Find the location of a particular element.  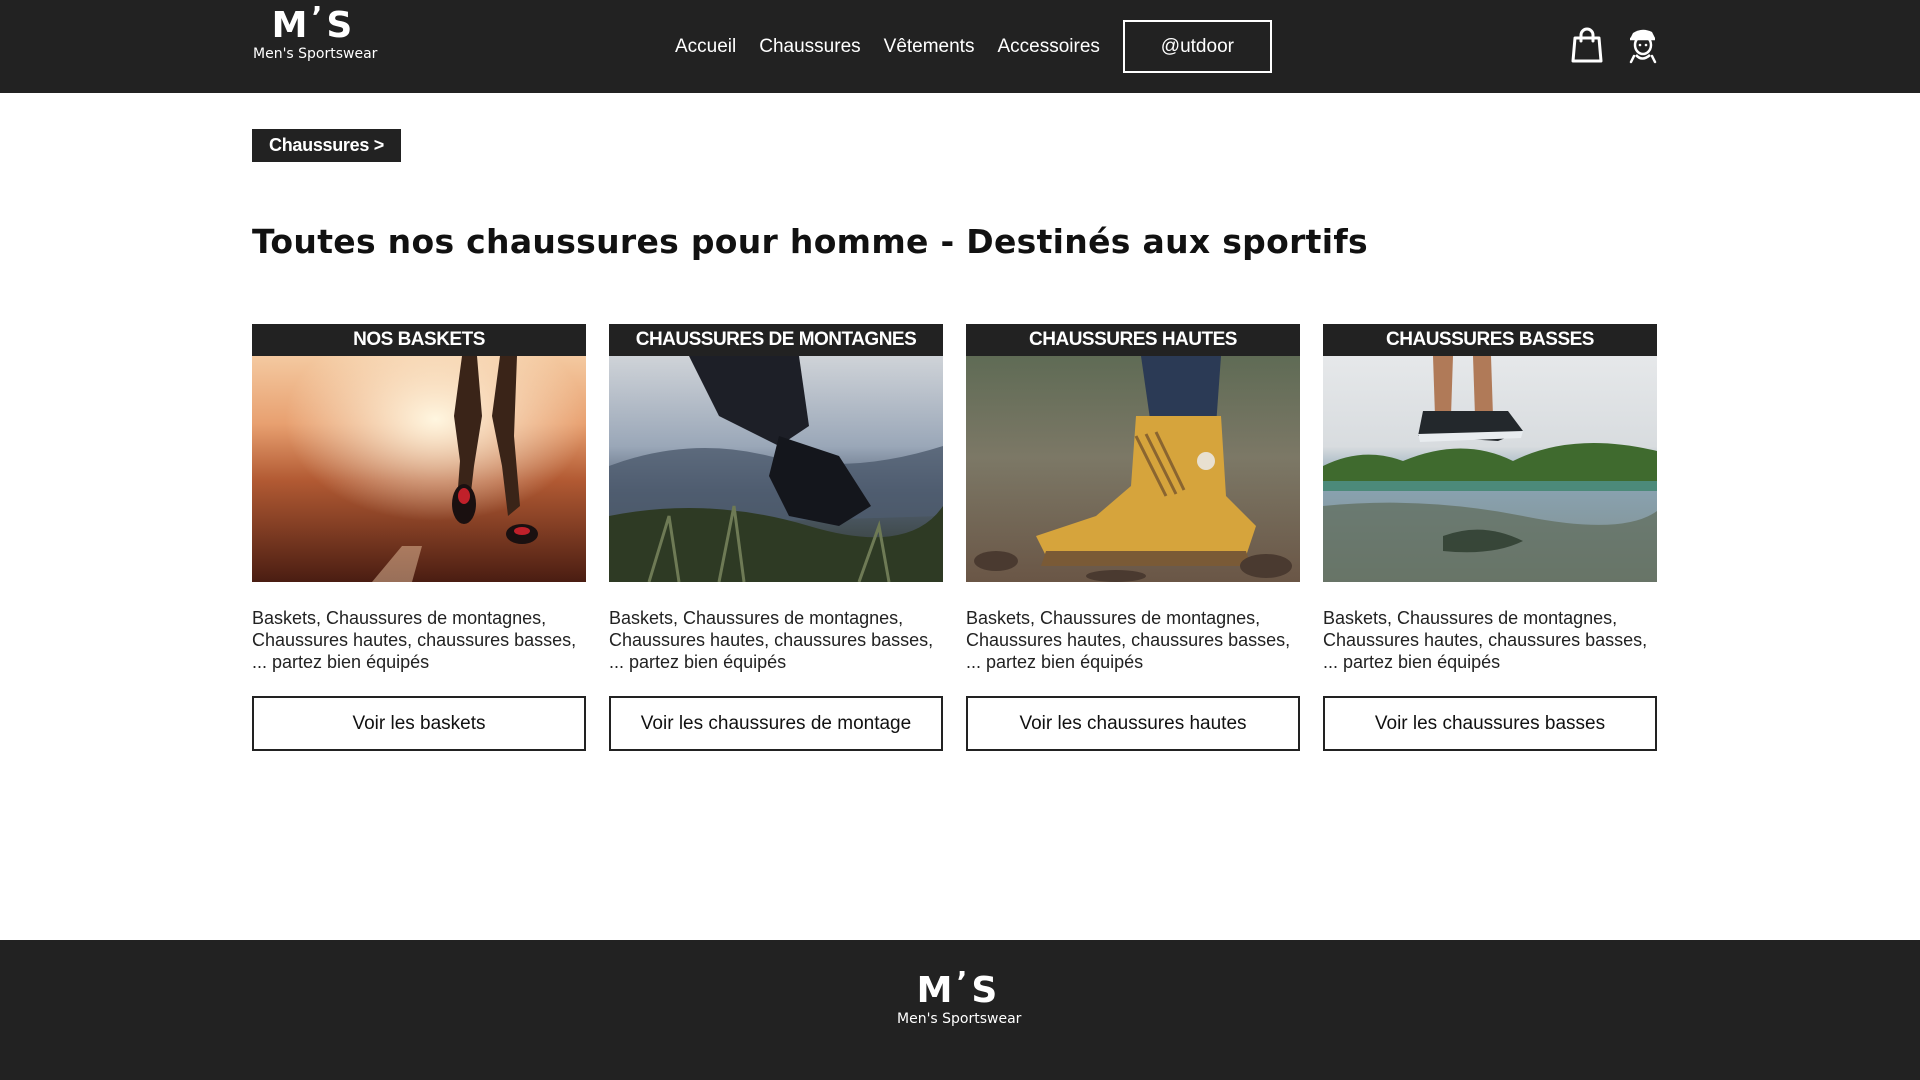

card-title: CHAUSSURES DE MONTAGNES is located at coordinates (776, 340).